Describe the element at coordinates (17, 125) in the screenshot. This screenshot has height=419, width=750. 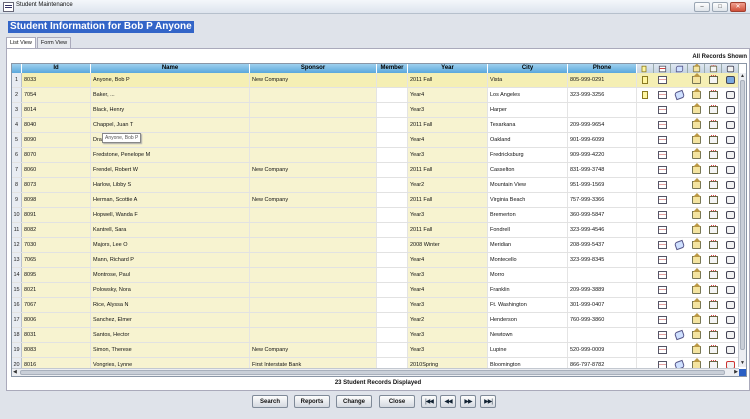
I see `cell-row-number: 4` at that location.